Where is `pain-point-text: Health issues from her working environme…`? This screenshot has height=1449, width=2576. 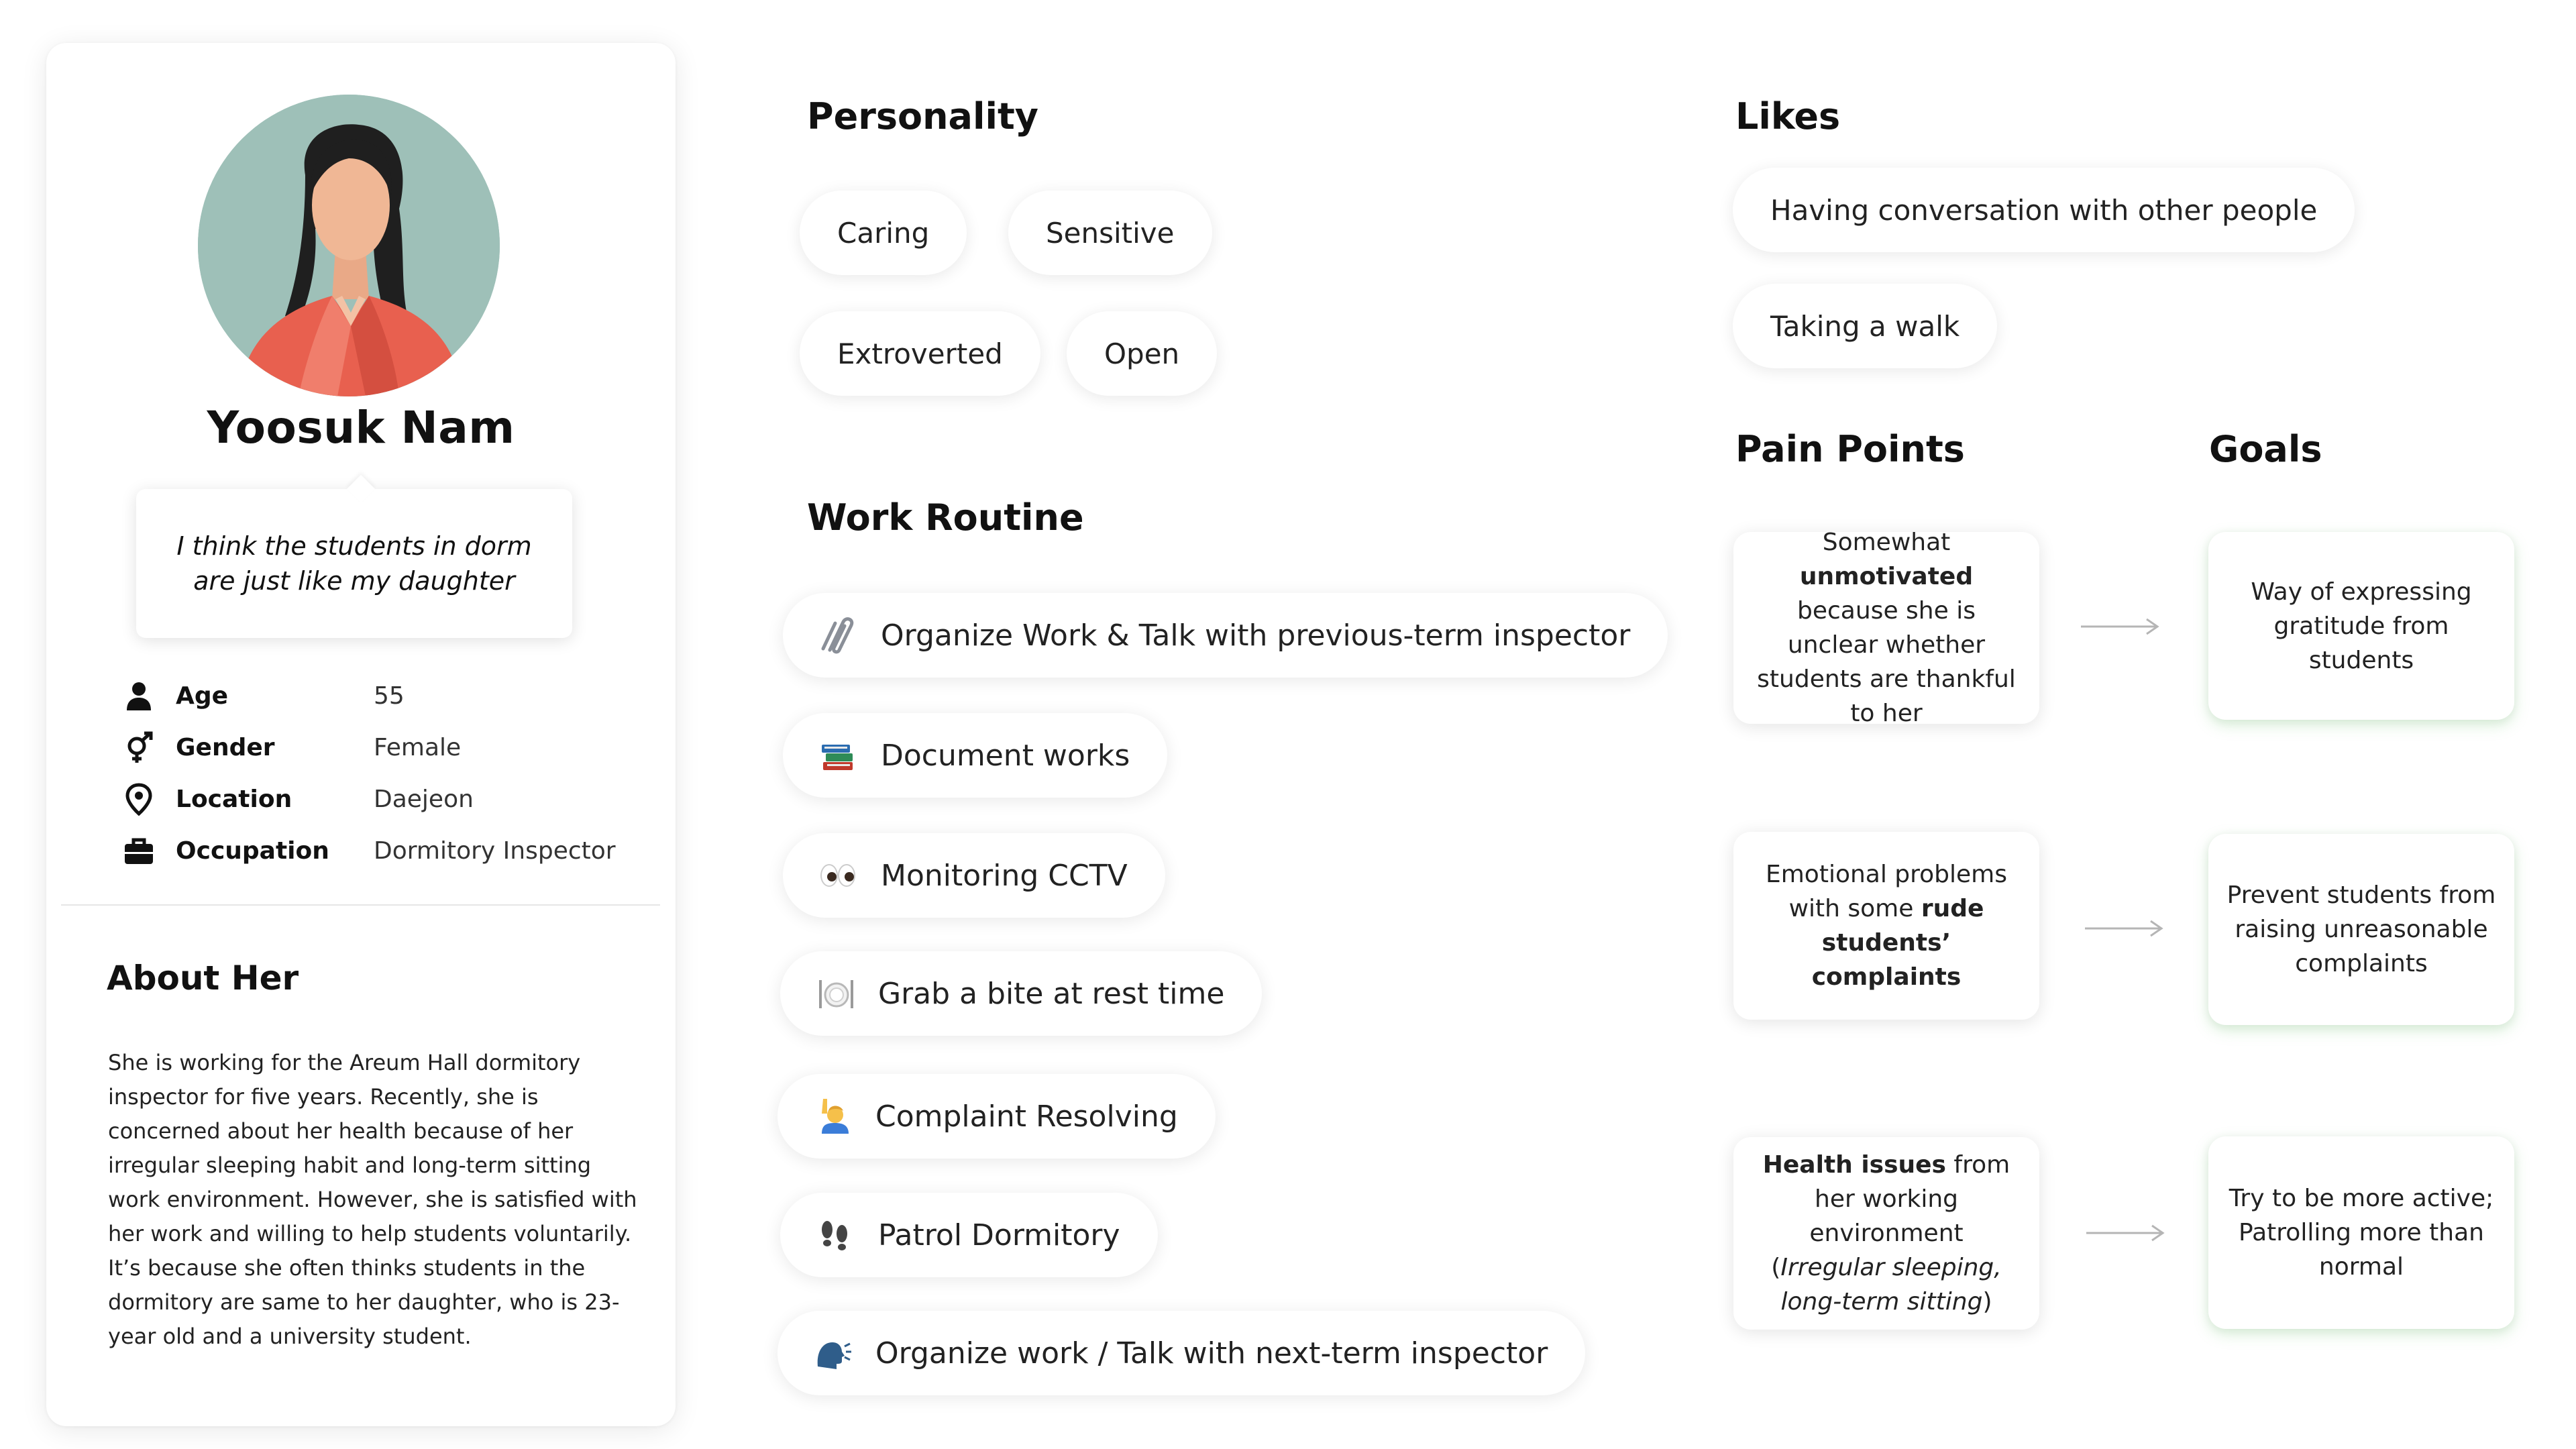 pain-point-text: Health issues from her working environme… is located at coordinates (1886, 1233).